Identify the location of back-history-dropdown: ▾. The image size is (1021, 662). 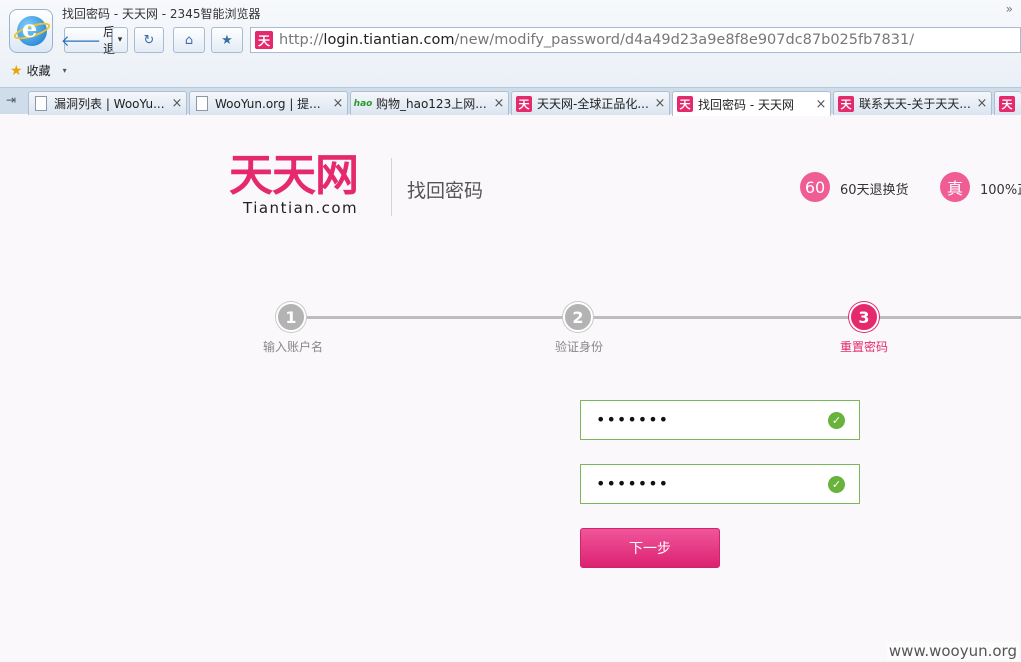
(120, 40).